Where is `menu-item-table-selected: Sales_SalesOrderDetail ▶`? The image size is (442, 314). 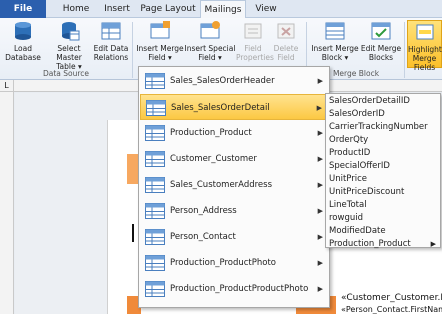
menu-item-table-selected: Sales_SalesOrderDetail ▶ is located at coordinates (234, 107).